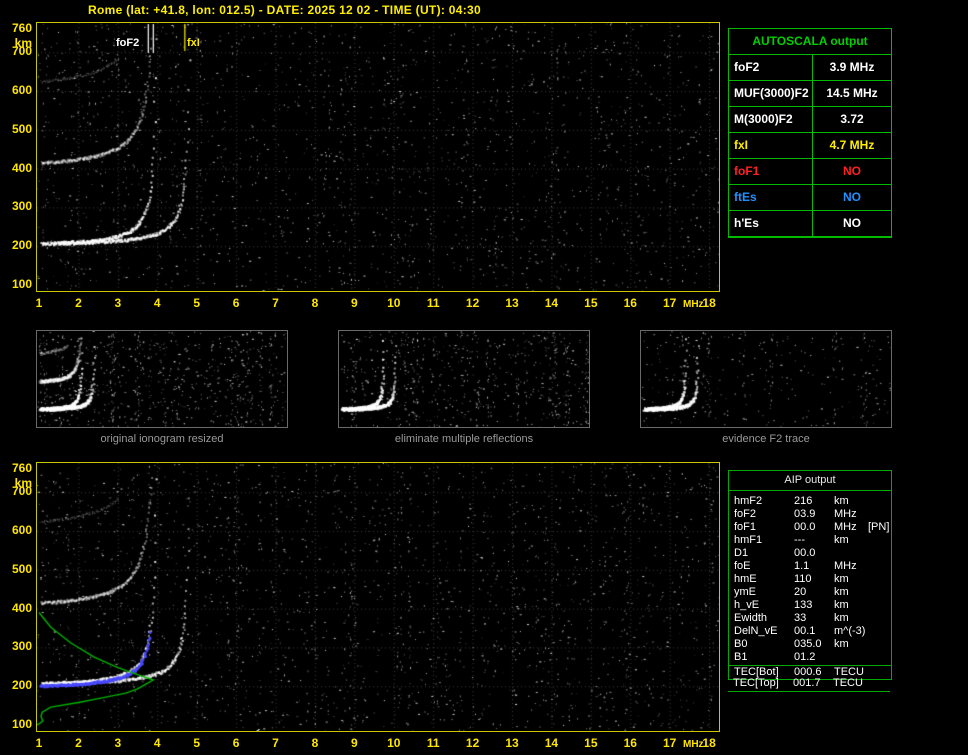 This screenshot has width=968, height=755. I want to click on aip-label: ymE, so click(745, 592).